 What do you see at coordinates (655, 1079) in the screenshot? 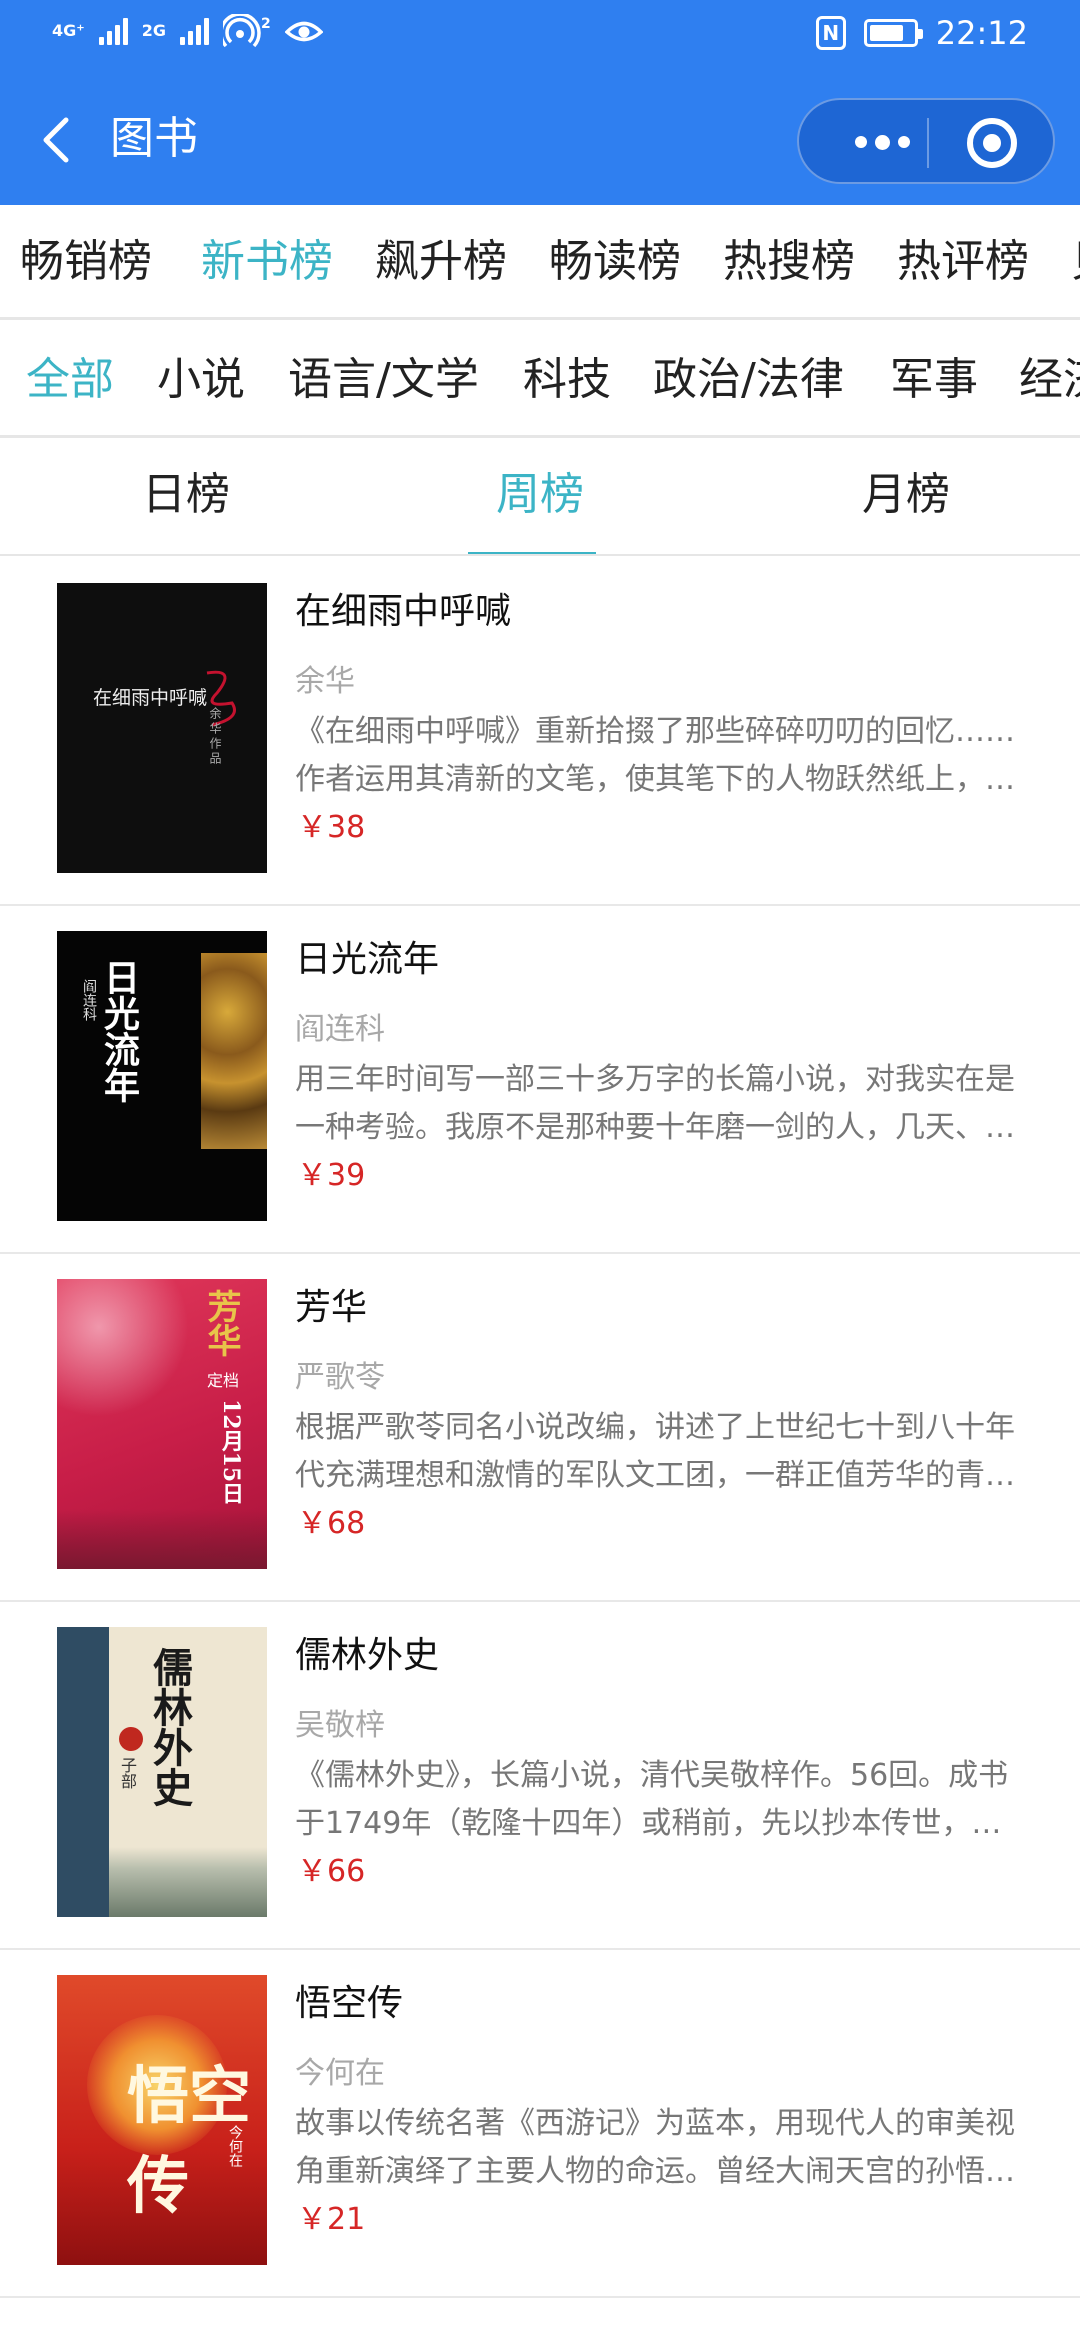
I see `desc-line-1: 用三年时间写一部三十多万字的长篇小说，对我实在是` at bounding box center [655, 1079].